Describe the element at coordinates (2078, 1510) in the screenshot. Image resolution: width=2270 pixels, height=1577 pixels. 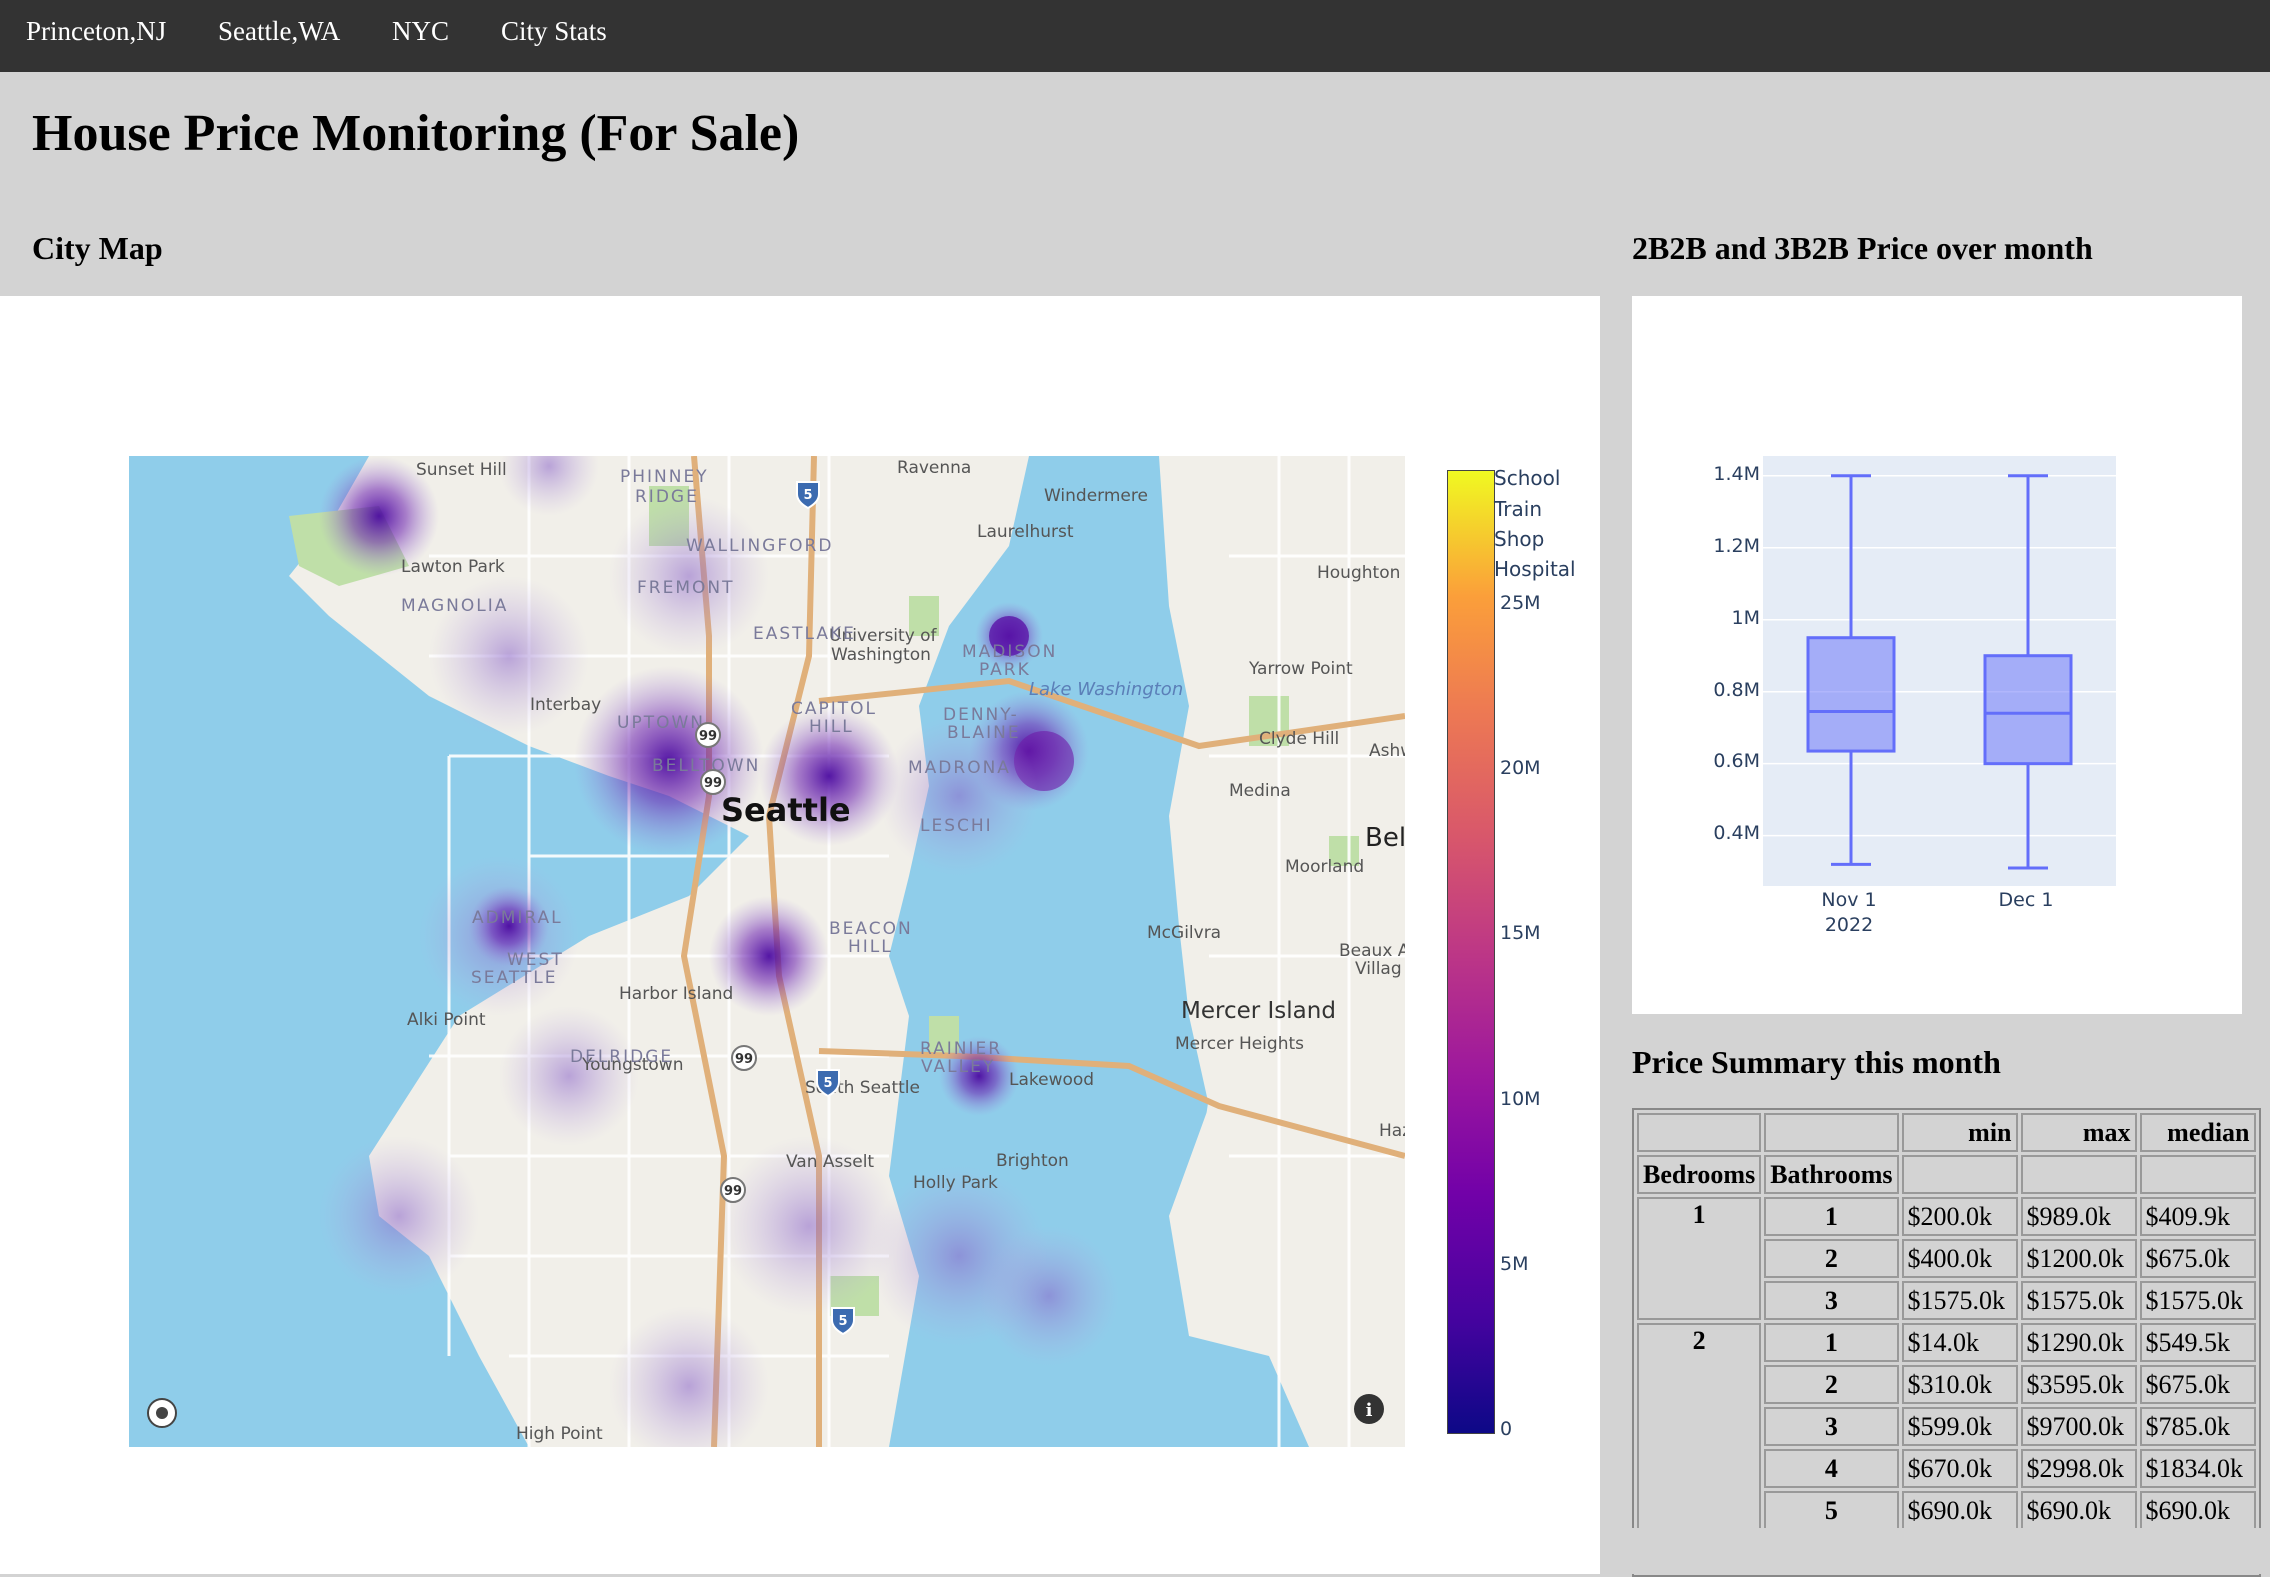
I see `max-cell: $690.0k` at that location.